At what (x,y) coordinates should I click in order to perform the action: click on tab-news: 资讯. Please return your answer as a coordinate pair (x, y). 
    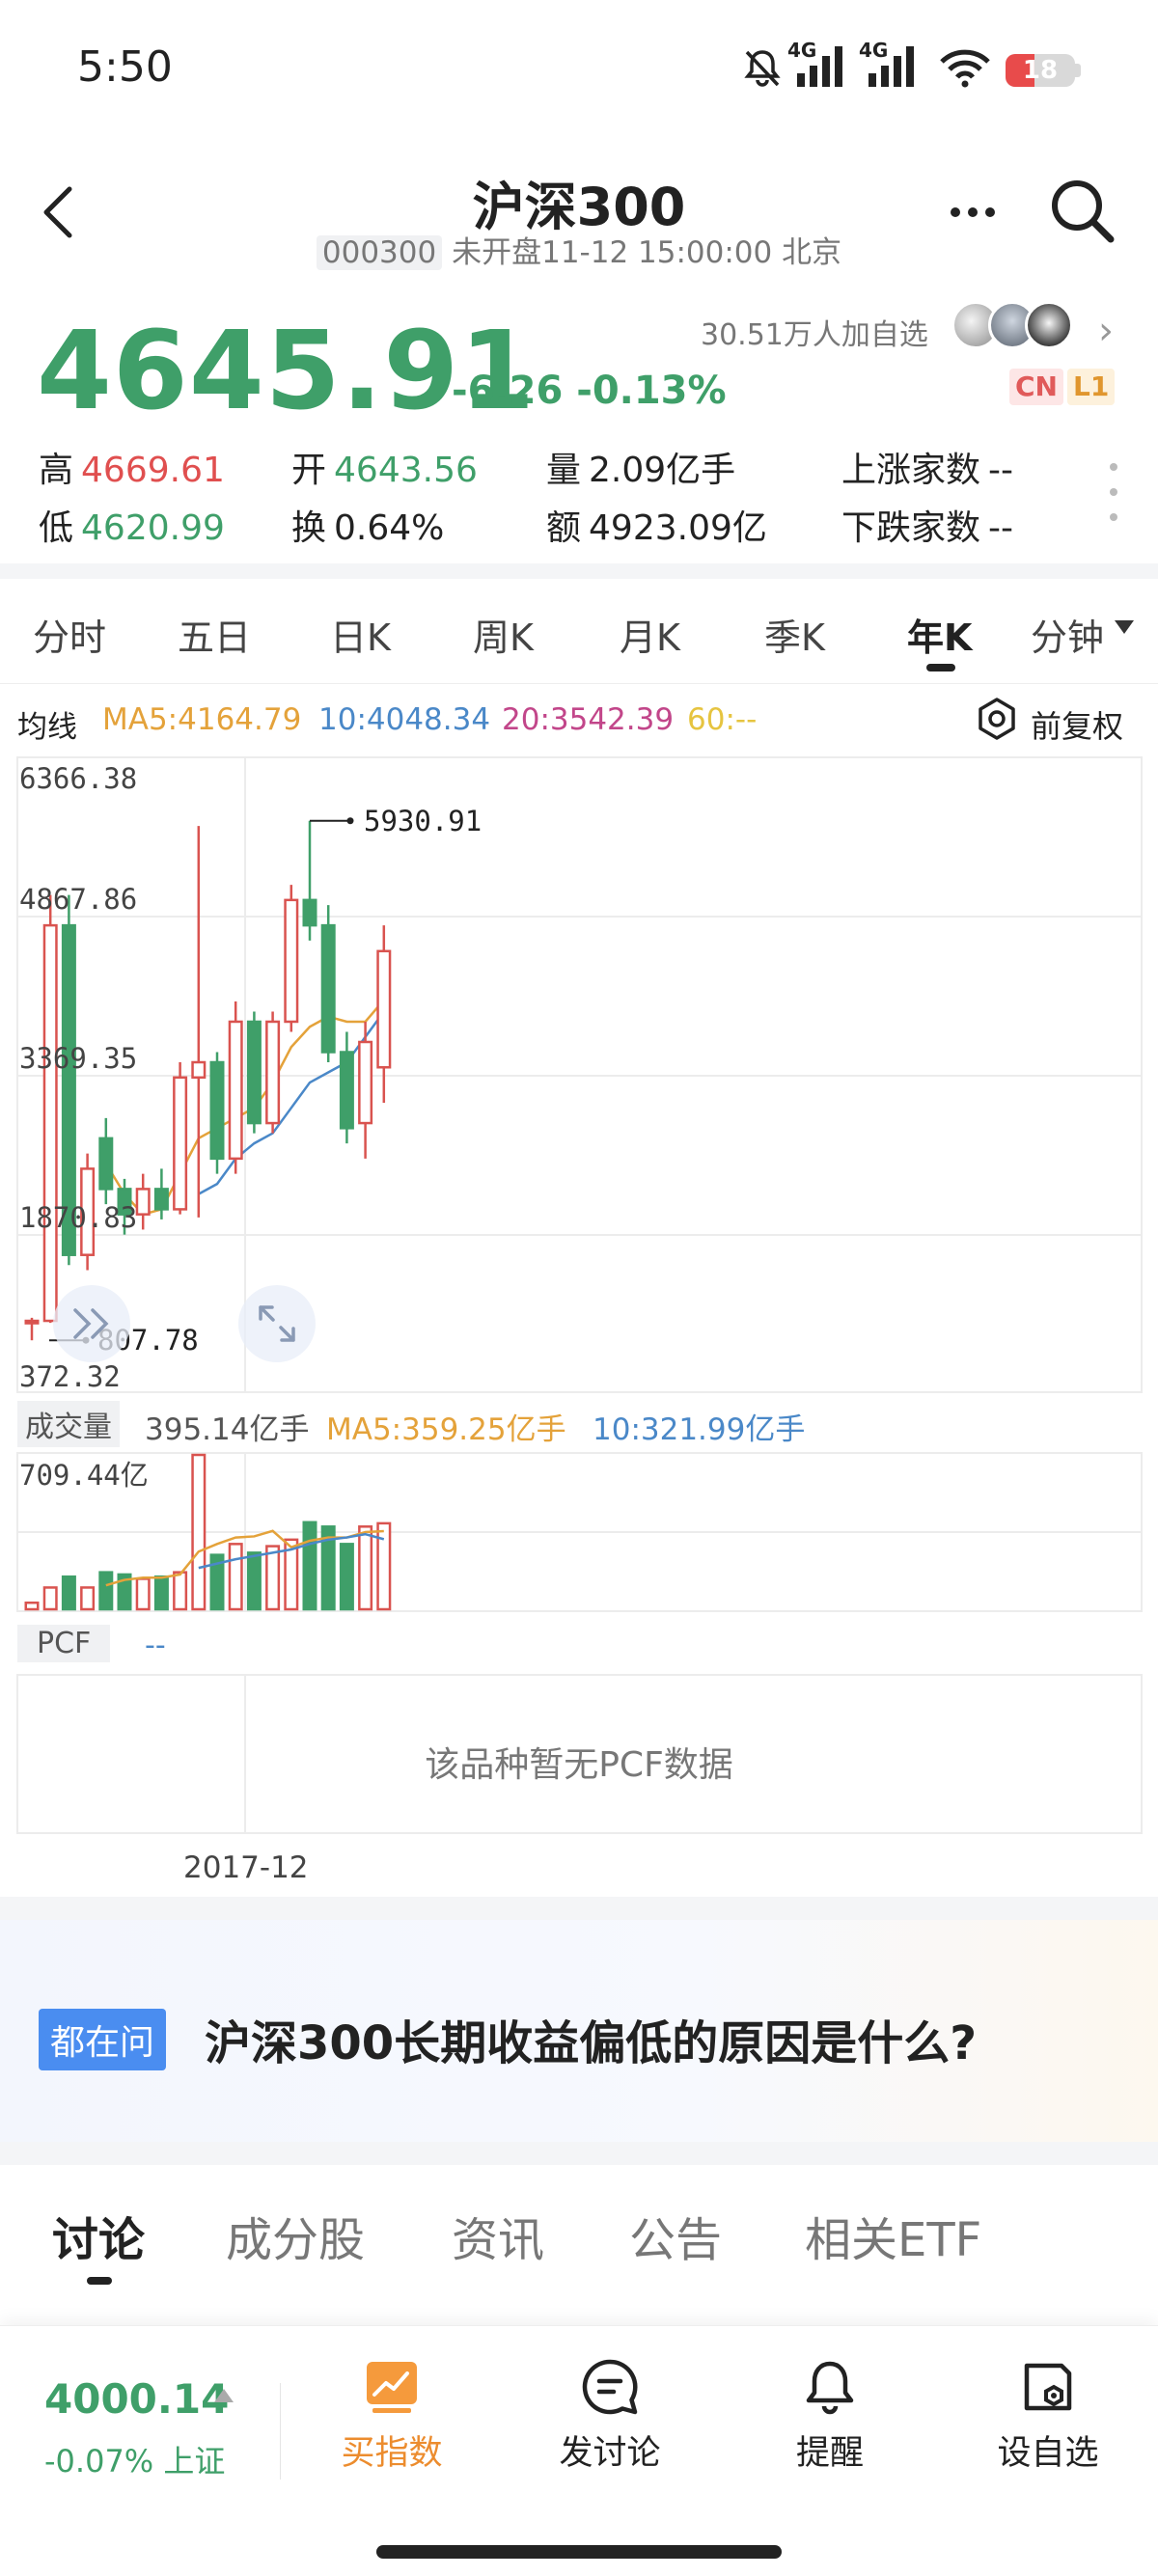
    Looking at the image, I should click on (498, 2236).